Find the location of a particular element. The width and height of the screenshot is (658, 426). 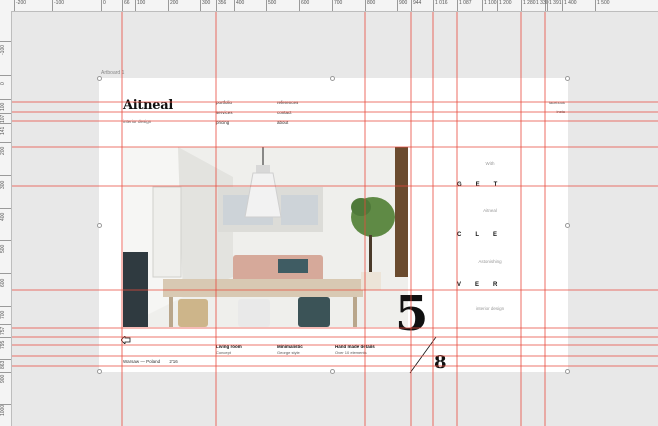

ruler-label: 107 is located at coordinates (3, 118).